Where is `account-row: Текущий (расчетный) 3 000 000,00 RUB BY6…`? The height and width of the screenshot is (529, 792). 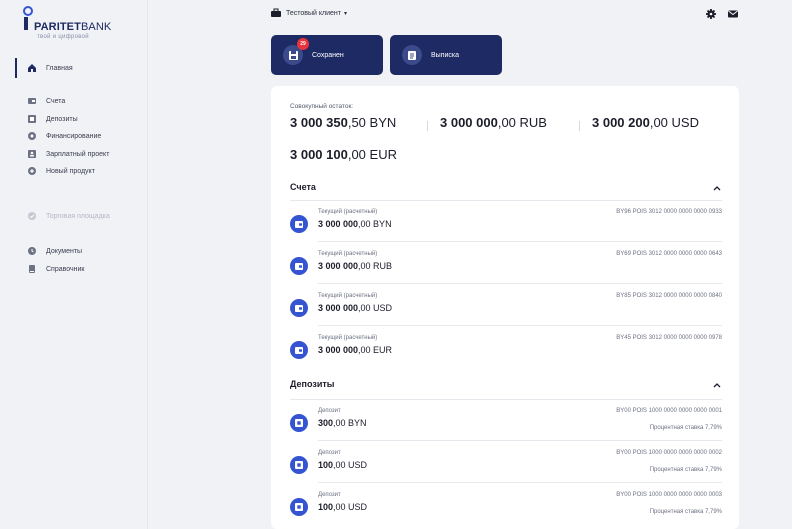
account-row: Текущий (расчетный) 3 000 000,00 RUB BY6… is located at coordinates (506, 263).